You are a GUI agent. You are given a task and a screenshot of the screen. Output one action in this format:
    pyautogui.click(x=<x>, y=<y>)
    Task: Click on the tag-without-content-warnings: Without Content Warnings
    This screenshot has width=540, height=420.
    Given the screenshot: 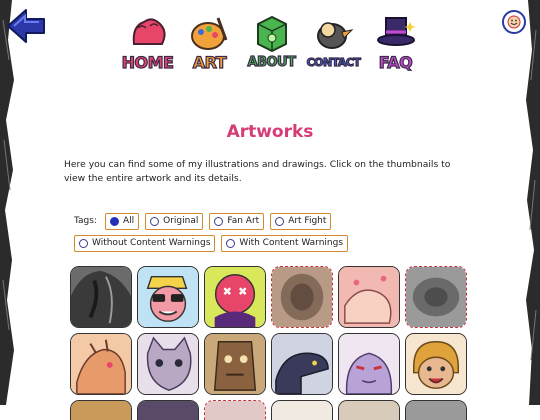 What is the action you would take?
    pyautogui.click(x=145, y=243)
    